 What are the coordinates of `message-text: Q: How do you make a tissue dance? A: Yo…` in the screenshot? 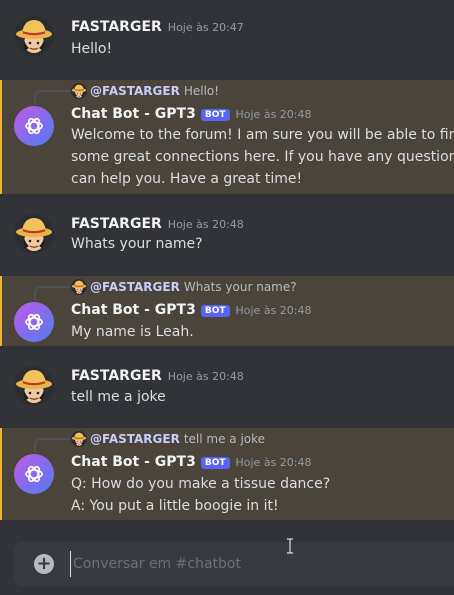 It's located at (200, 495).